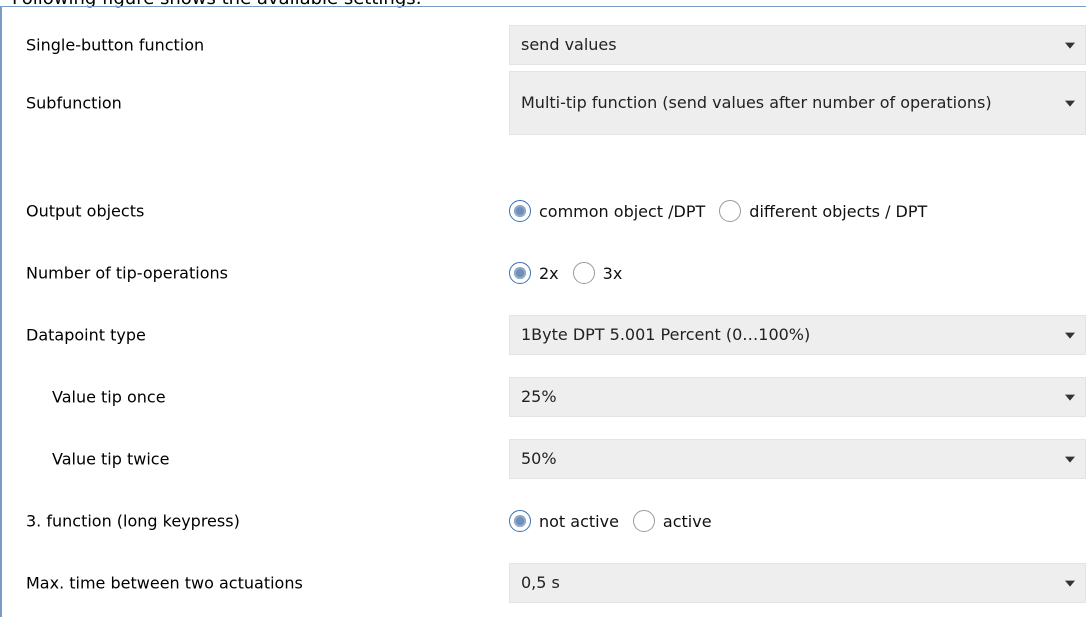 This screenshot has height=617, width=1086. What do you see at coordinates (622, 211) in the screenshot?
I see `radio-label: common object /DPT` at bounding box center [622, 211].